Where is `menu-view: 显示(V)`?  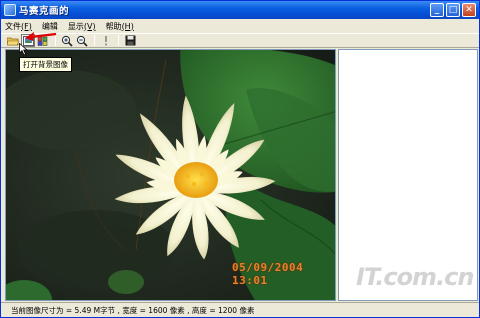
menu-view: 显示(V) is located at coordinates (82, 26).